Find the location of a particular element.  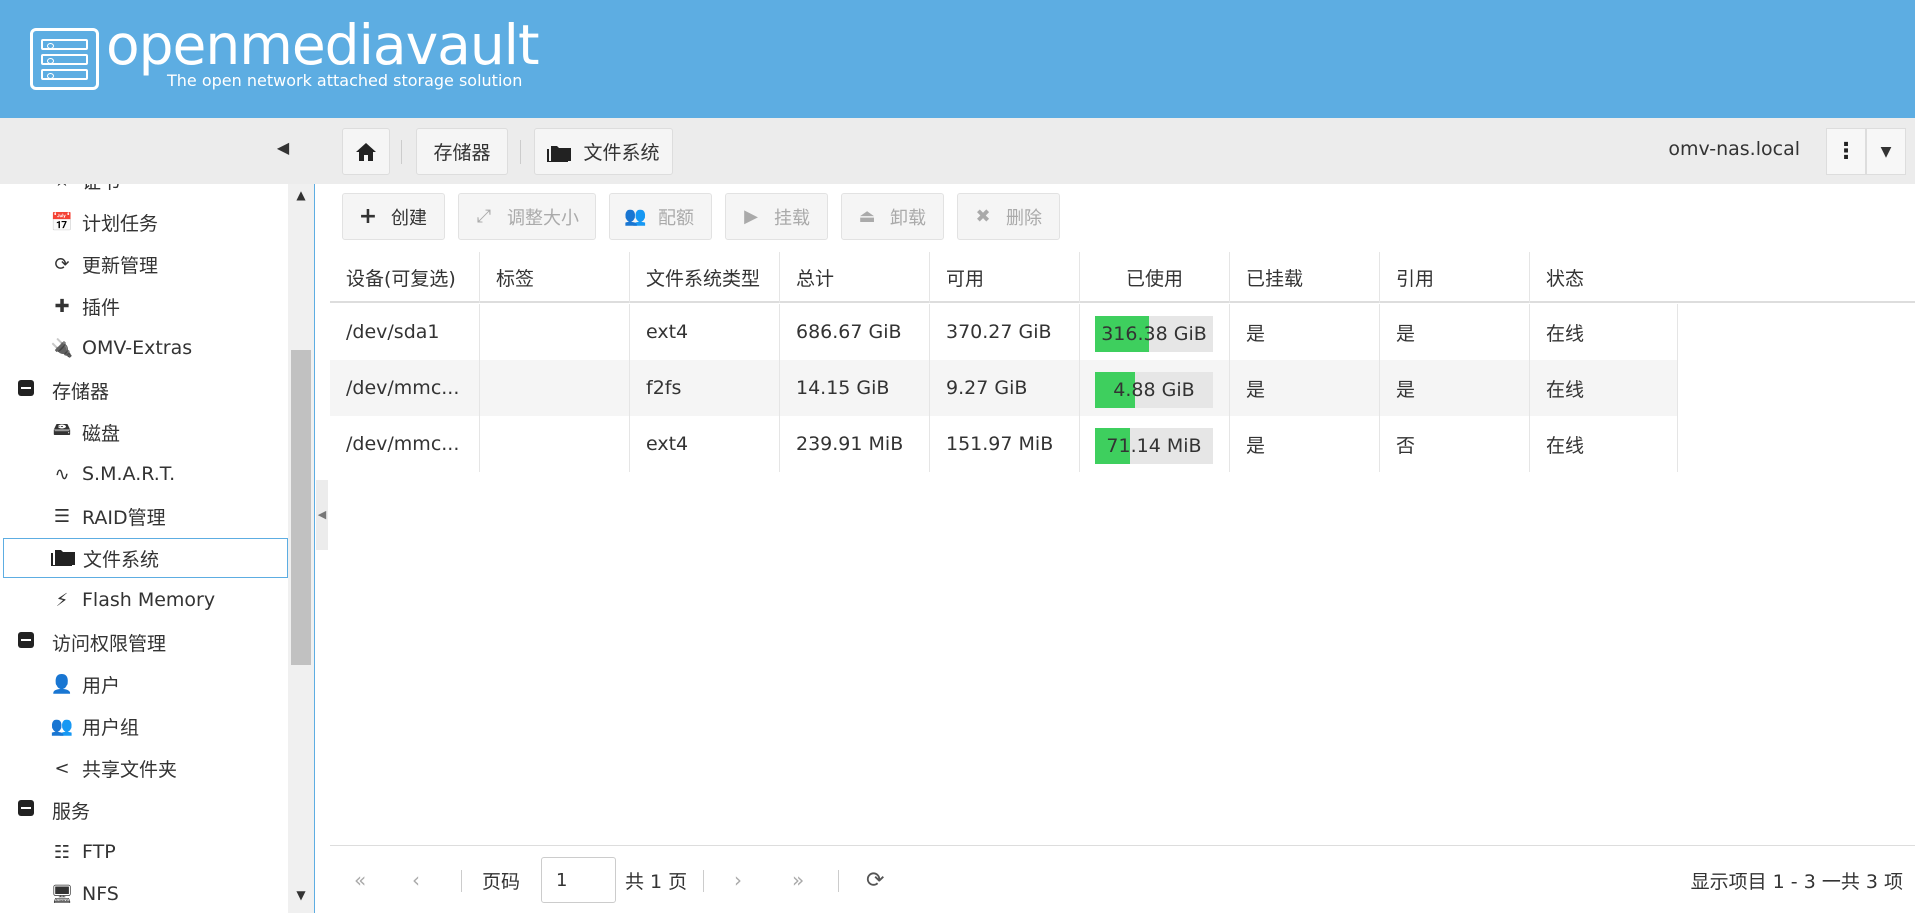

sidebar-item-omv-extras: 🔌 OMV-Extras is located at coordinates (144, 348).